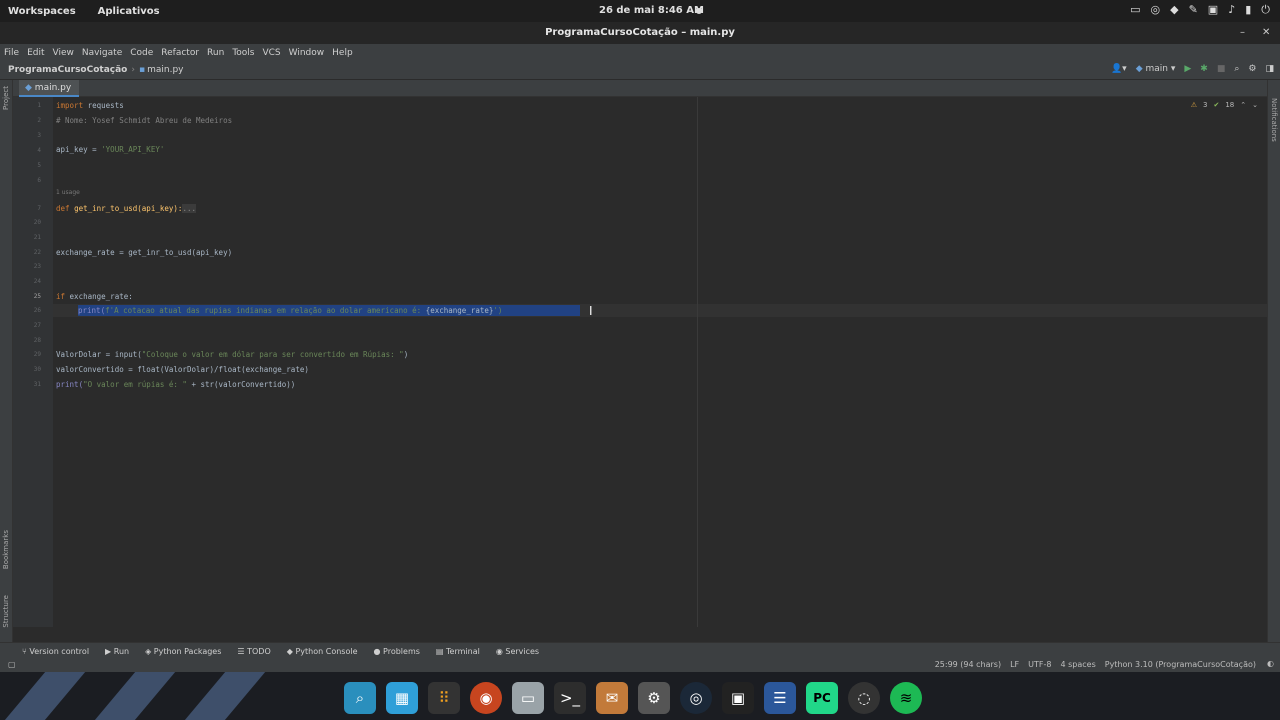 The height and width of the screenshot is (720, 1280). Describe the element at coordinates (1252, 69) in the screenshot. I see `settings-icon: ⚙` at that location.